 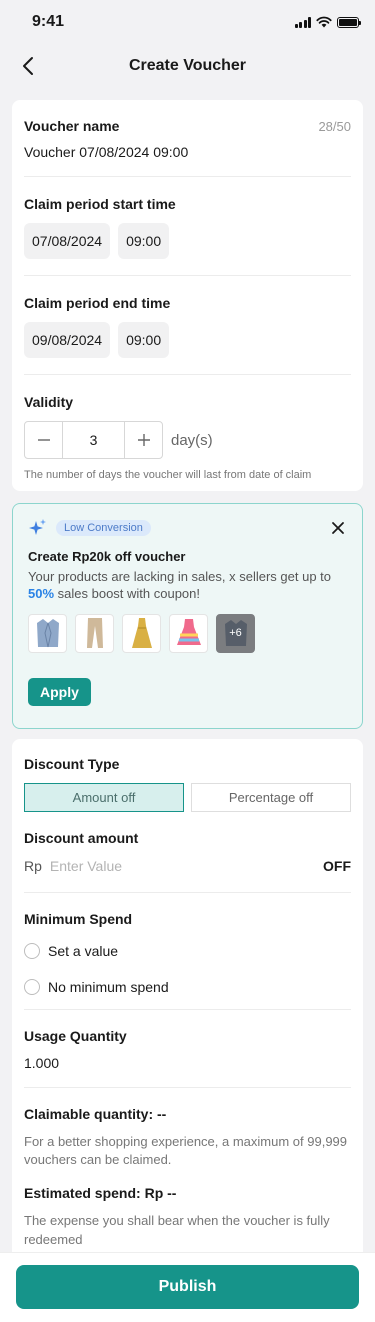 I want to click on low-conversion-badge: Low Conversion, so click(x=103, y=528).